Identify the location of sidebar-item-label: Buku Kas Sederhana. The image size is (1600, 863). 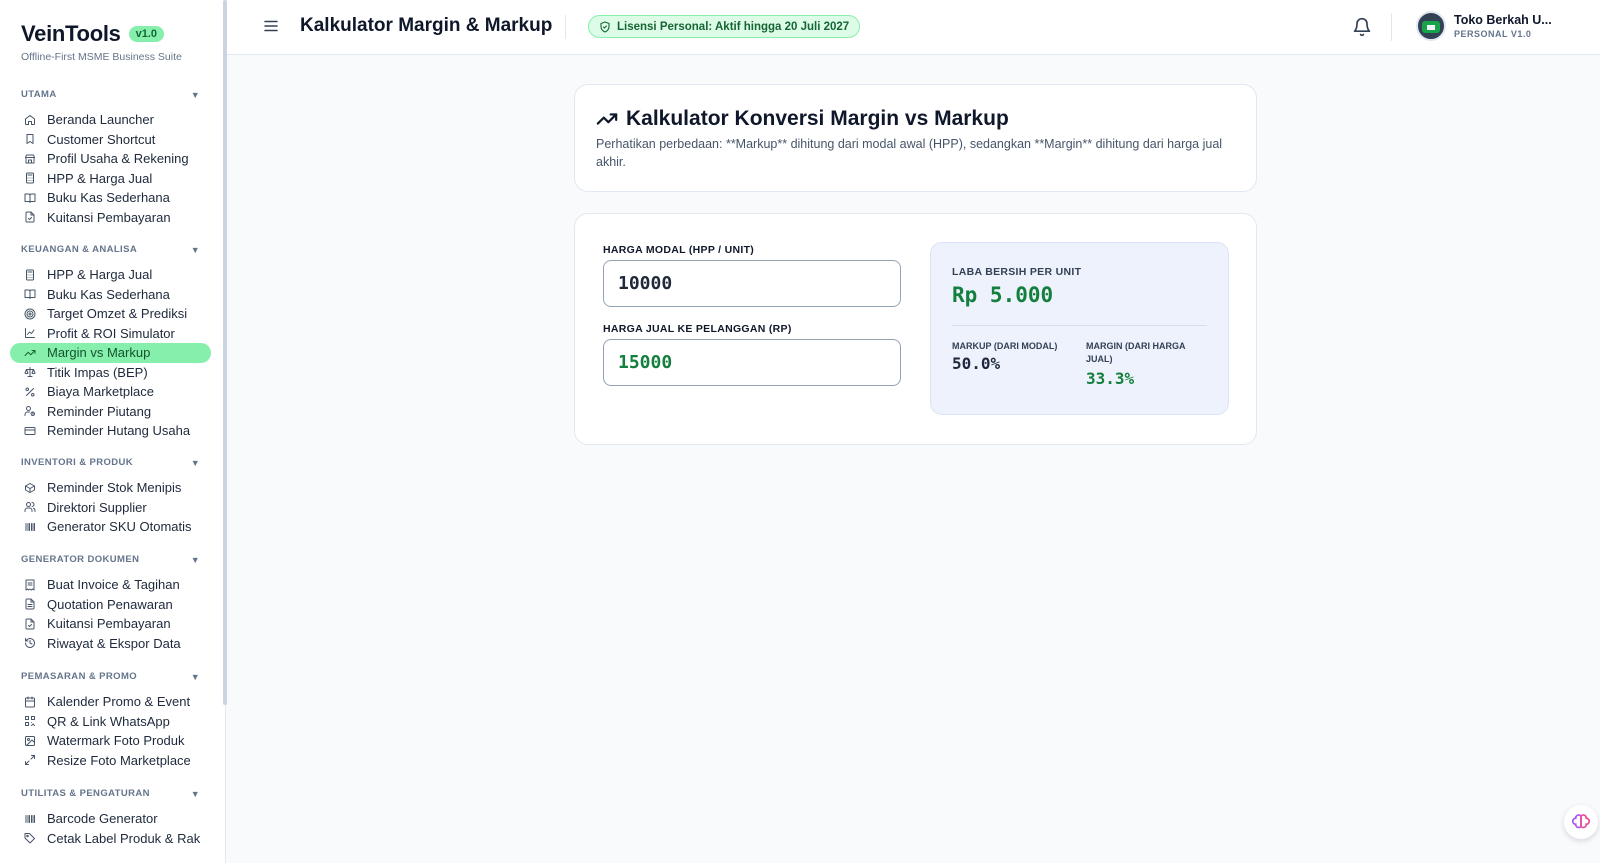
(108, 294).